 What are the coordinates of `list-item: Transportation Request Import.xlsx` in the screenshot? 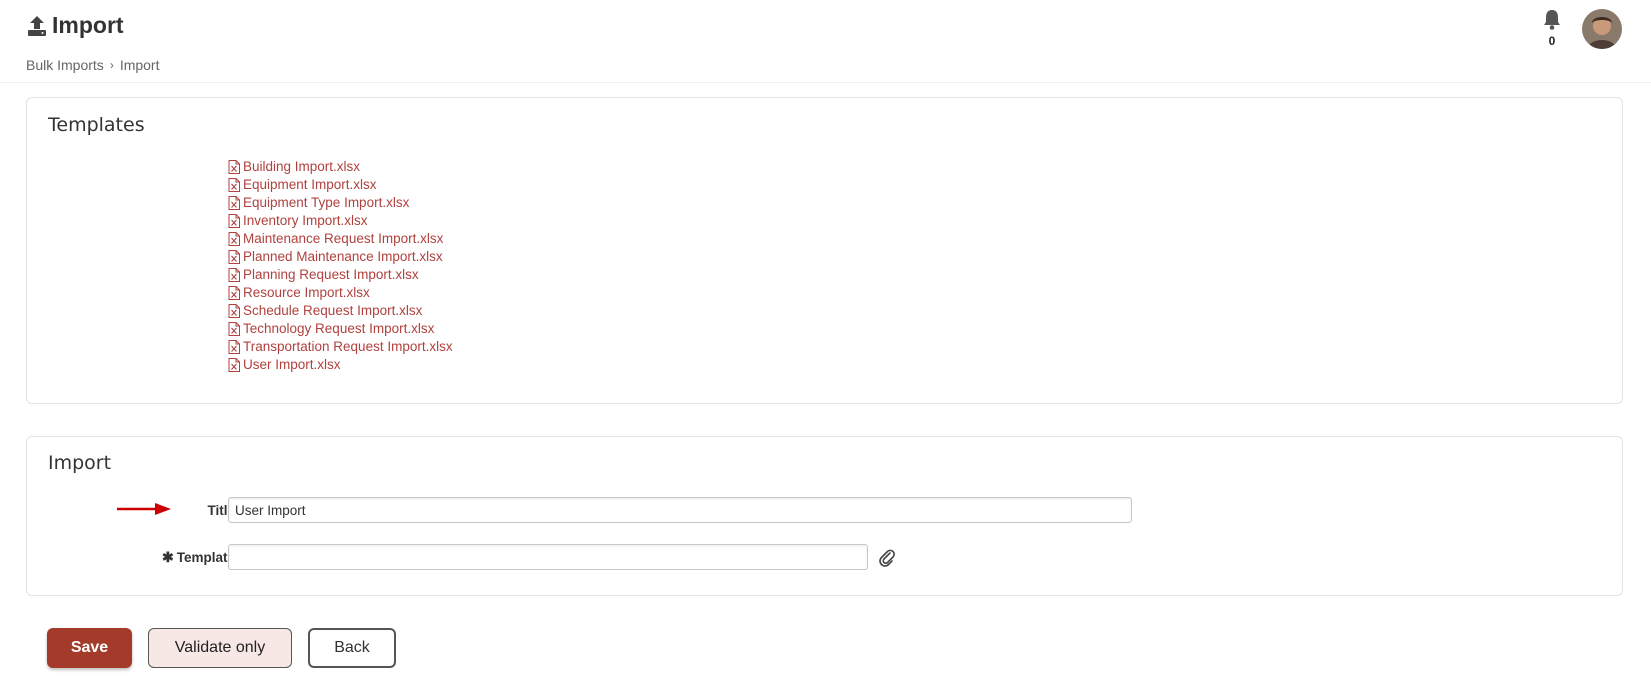 It's located at (340, 347).